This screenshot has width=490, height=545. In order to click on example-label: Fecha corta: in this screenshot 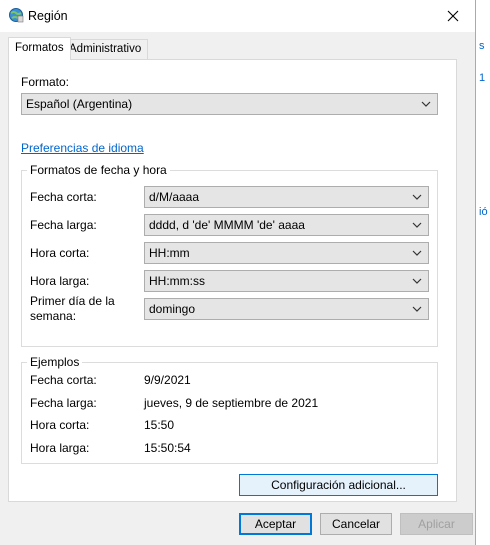, I will do `click(63, 380)`.